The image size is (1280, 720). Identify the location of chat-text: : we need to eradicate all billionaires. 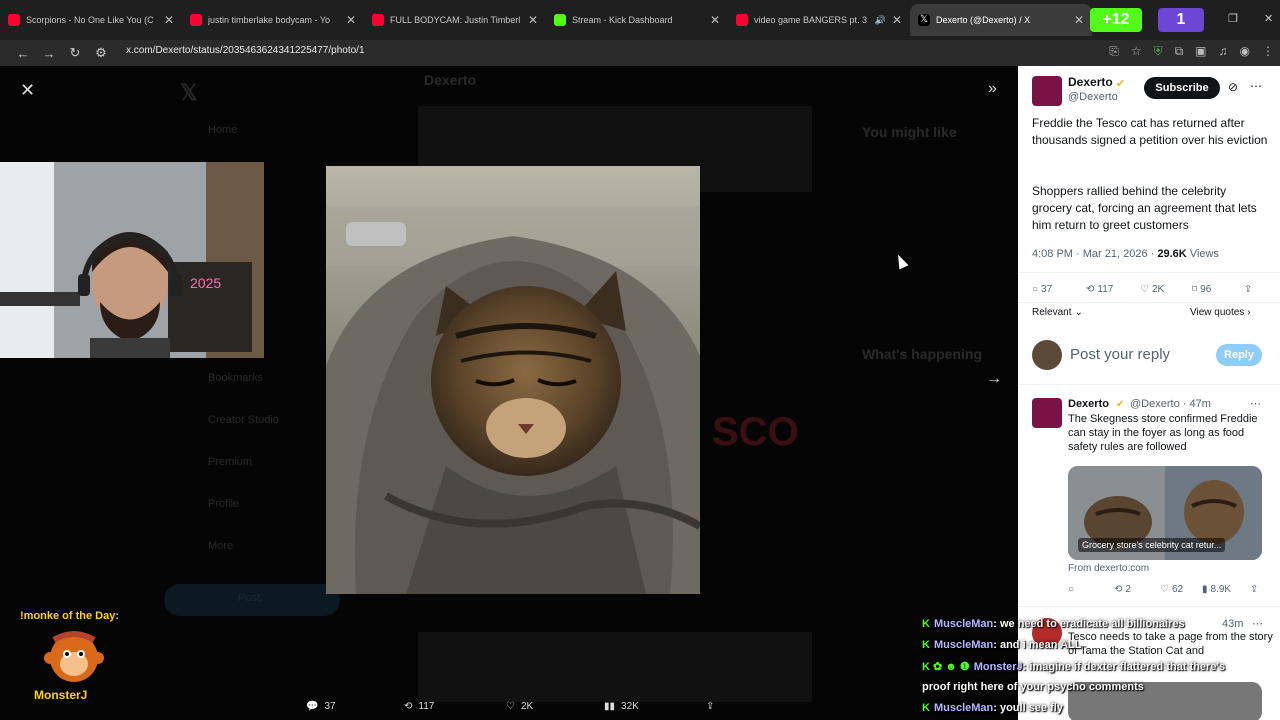
(1089, 624).